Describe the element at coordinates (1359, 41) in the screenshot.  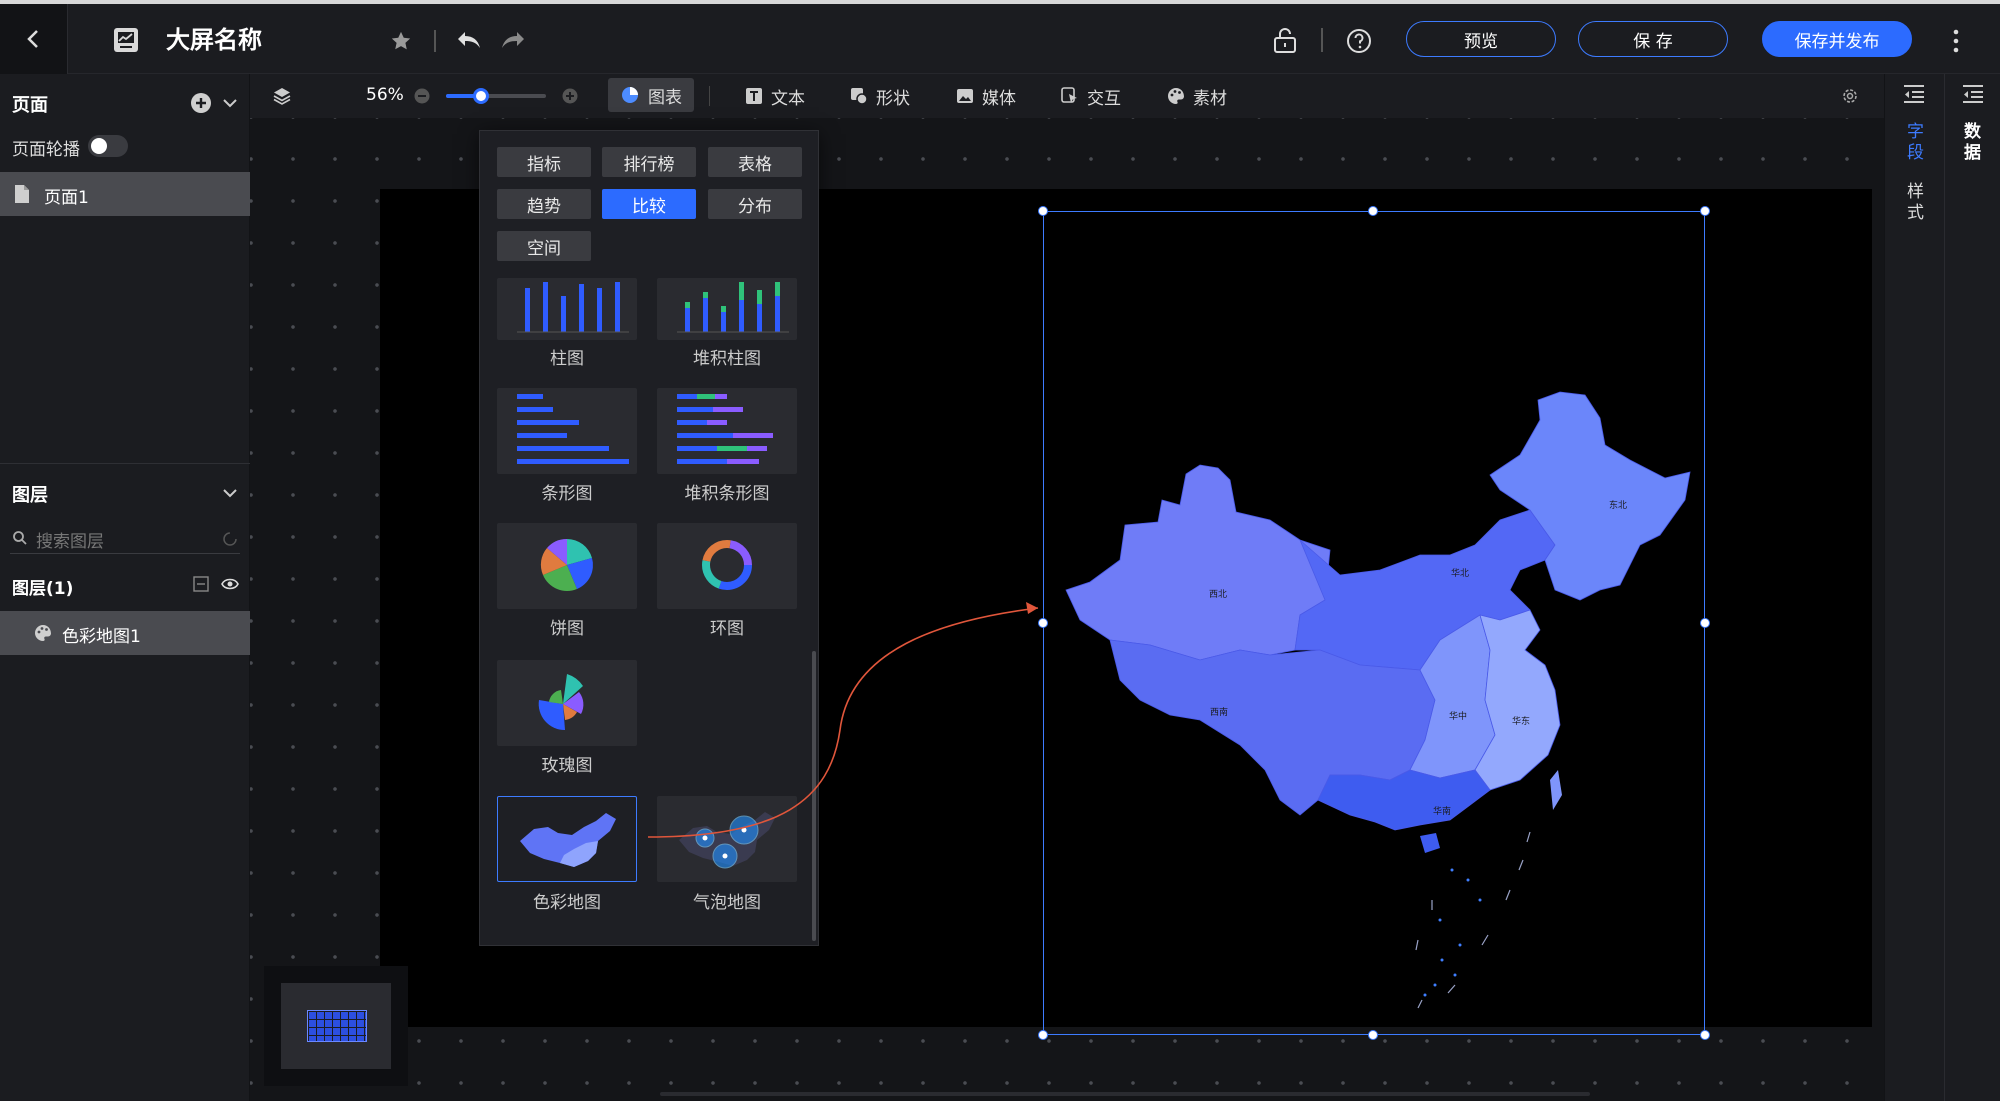
I see `help-icon` at that location.